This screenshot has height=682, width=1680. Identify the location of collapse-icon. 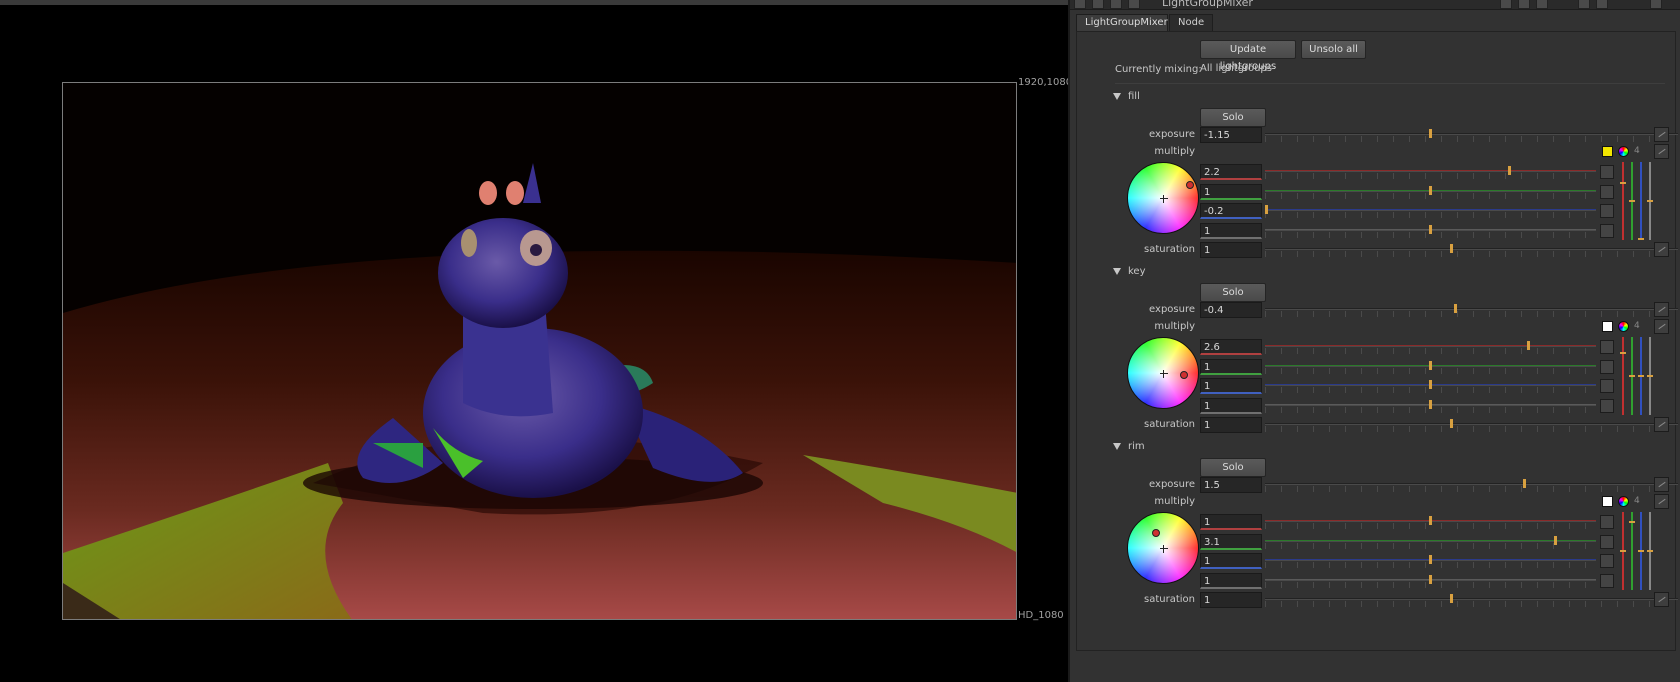
(1080, 4).